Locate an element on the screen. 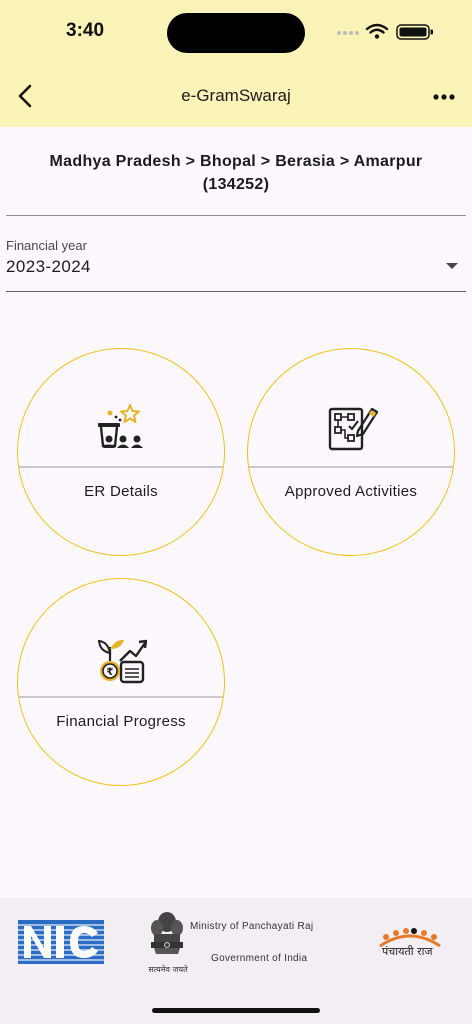  elected-representatives-icon is located at coordinates (120, 426).